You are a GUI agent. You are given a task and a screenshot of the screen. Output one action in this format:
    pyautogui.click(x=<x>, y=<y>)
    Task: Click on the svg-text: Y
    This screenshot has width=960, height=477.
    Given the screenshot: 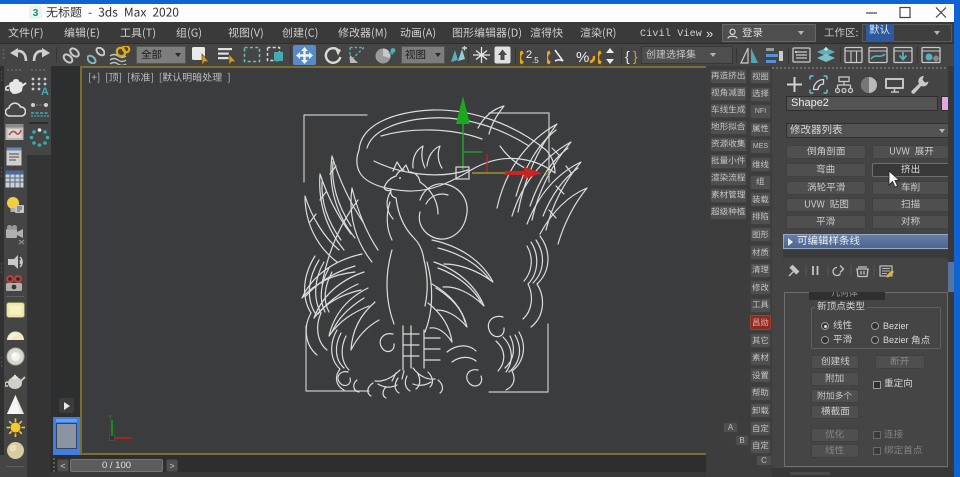 What is the action you would take?
    pyautogui.click(x=110, y=418)
    